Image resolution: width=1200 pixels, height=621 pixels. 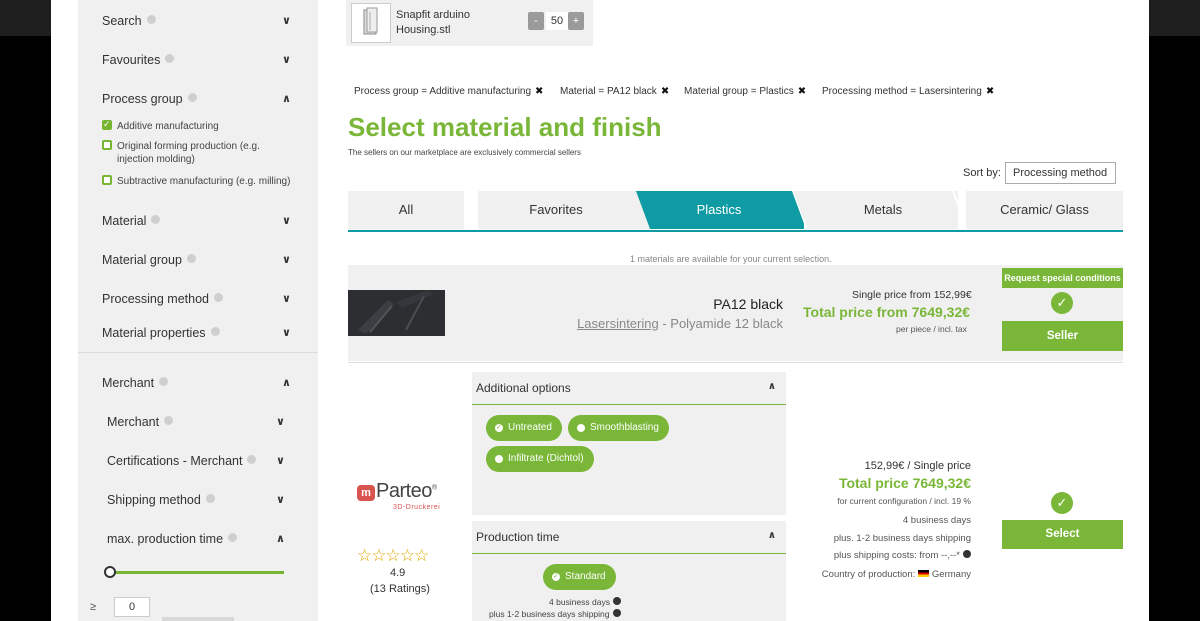 What do you see at coordinates (523, 388) in the screenshot?
I see `additional-options-header: Additional options` at bounding box center [523, 388].